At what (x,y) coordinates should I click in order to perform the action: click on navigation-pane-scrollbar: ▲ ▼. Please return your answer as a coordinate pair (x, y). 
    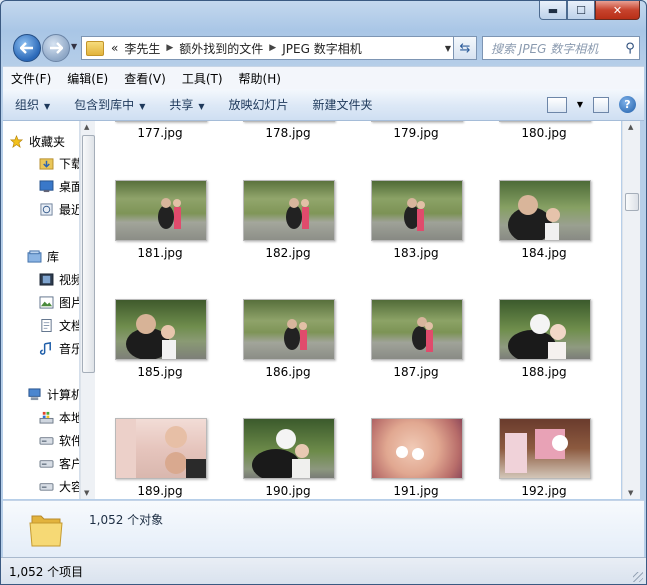
    Looking at the image, I should click on (87, 310).